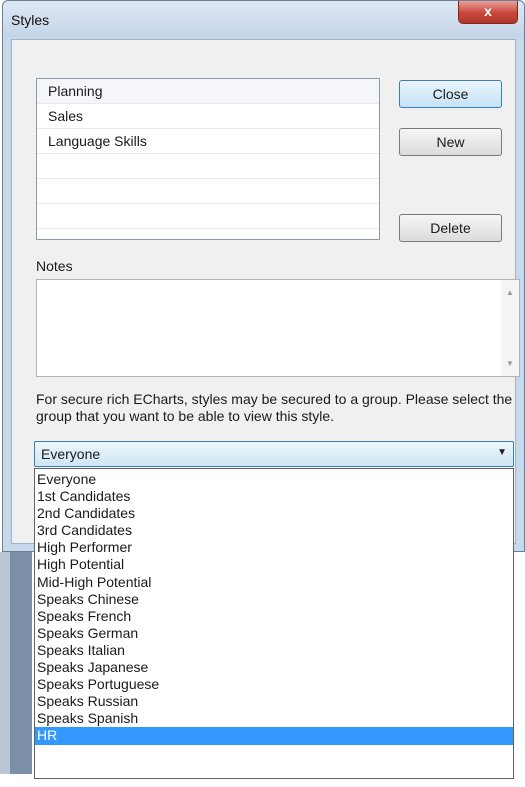 The width and height of the screenshot is (525, 787). I want to click on dropdown-option: Speaks Japanese, so click(274, 667).